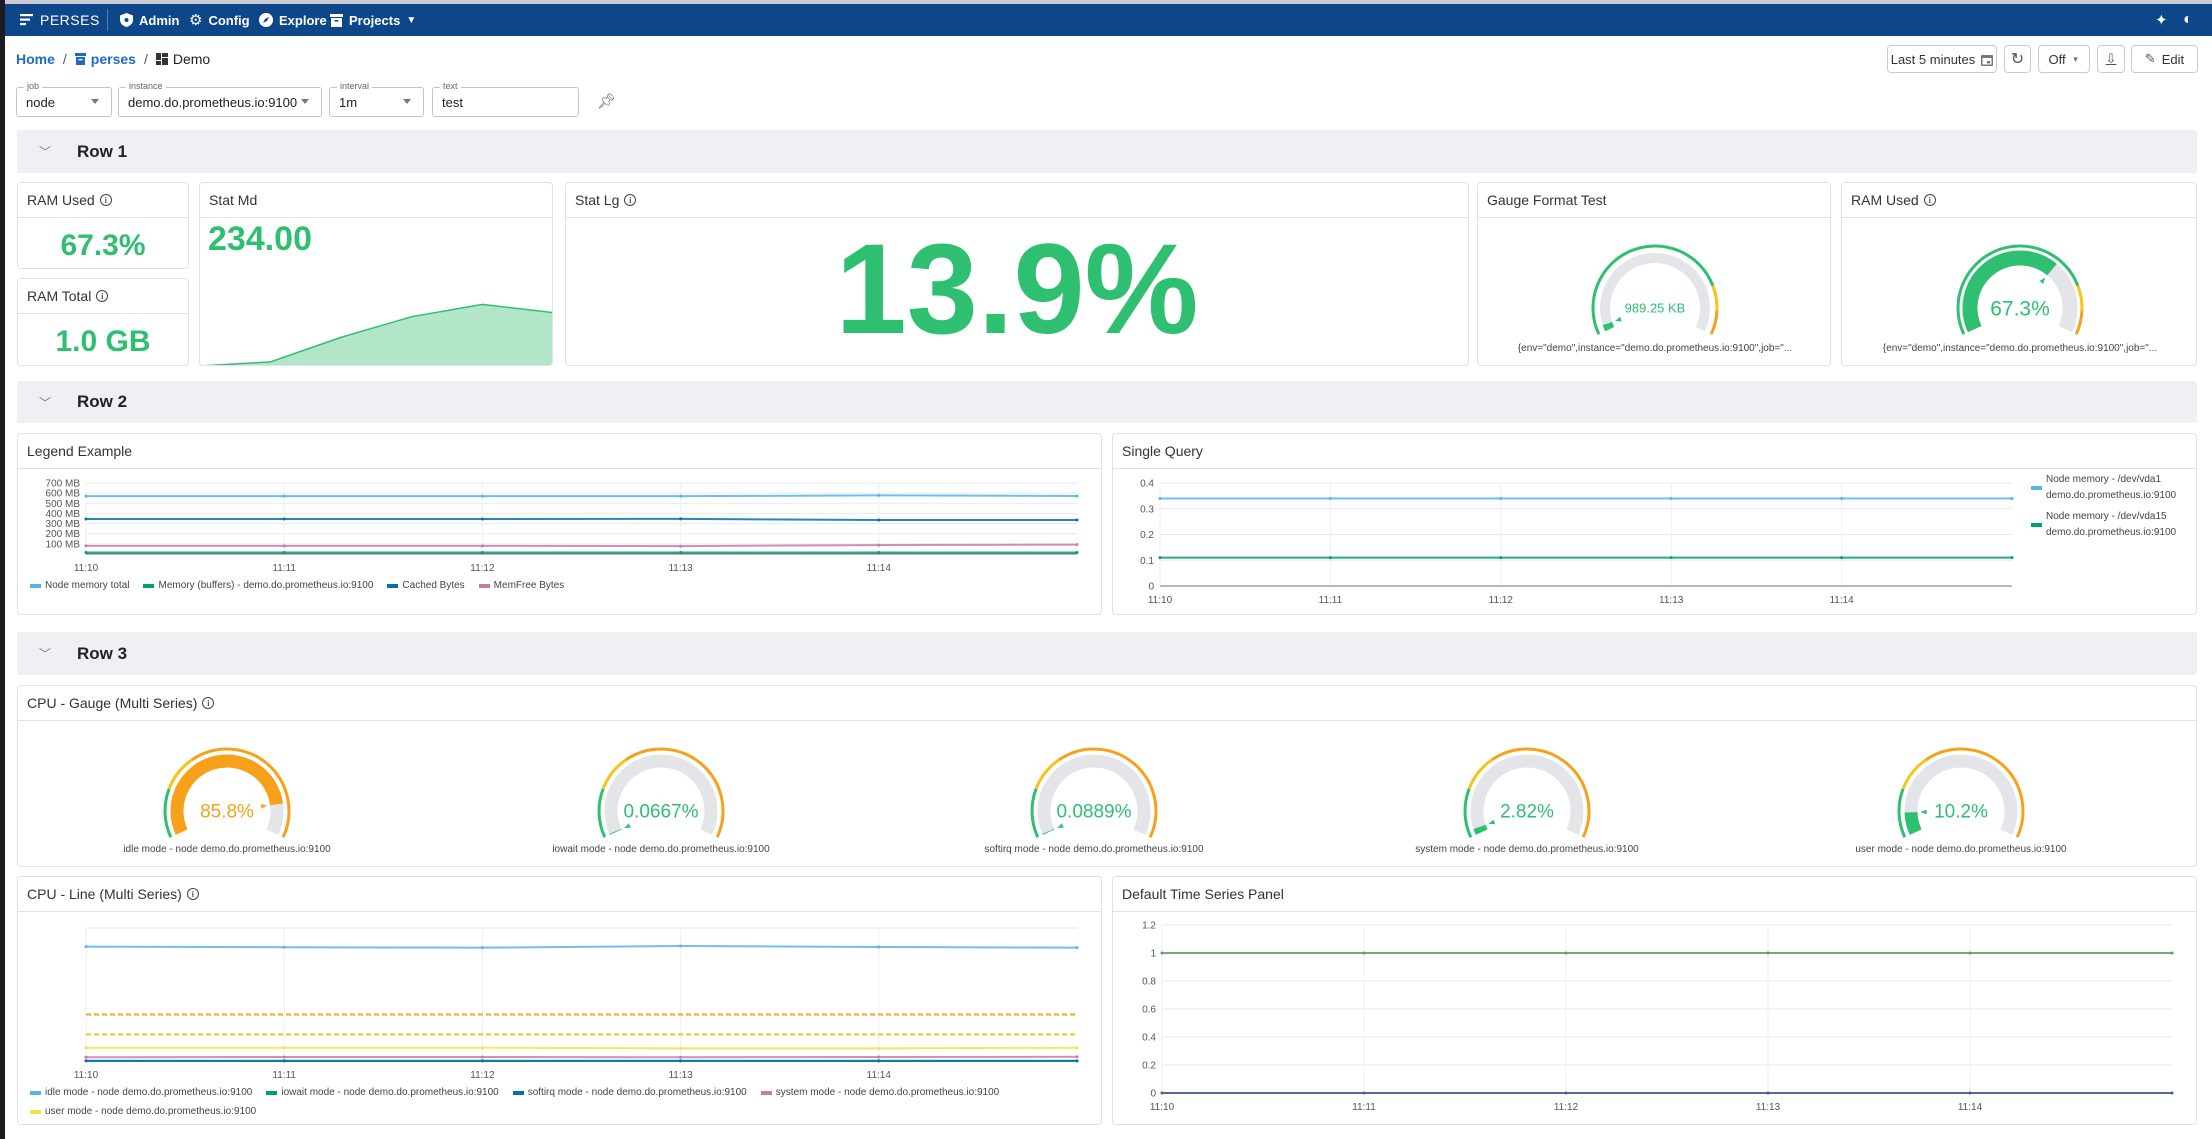 Image resolution: width=2212 pixels, height=1139 pixels. I want to click on breadcrumb: Home / perses / Demo, so click(113, 59).